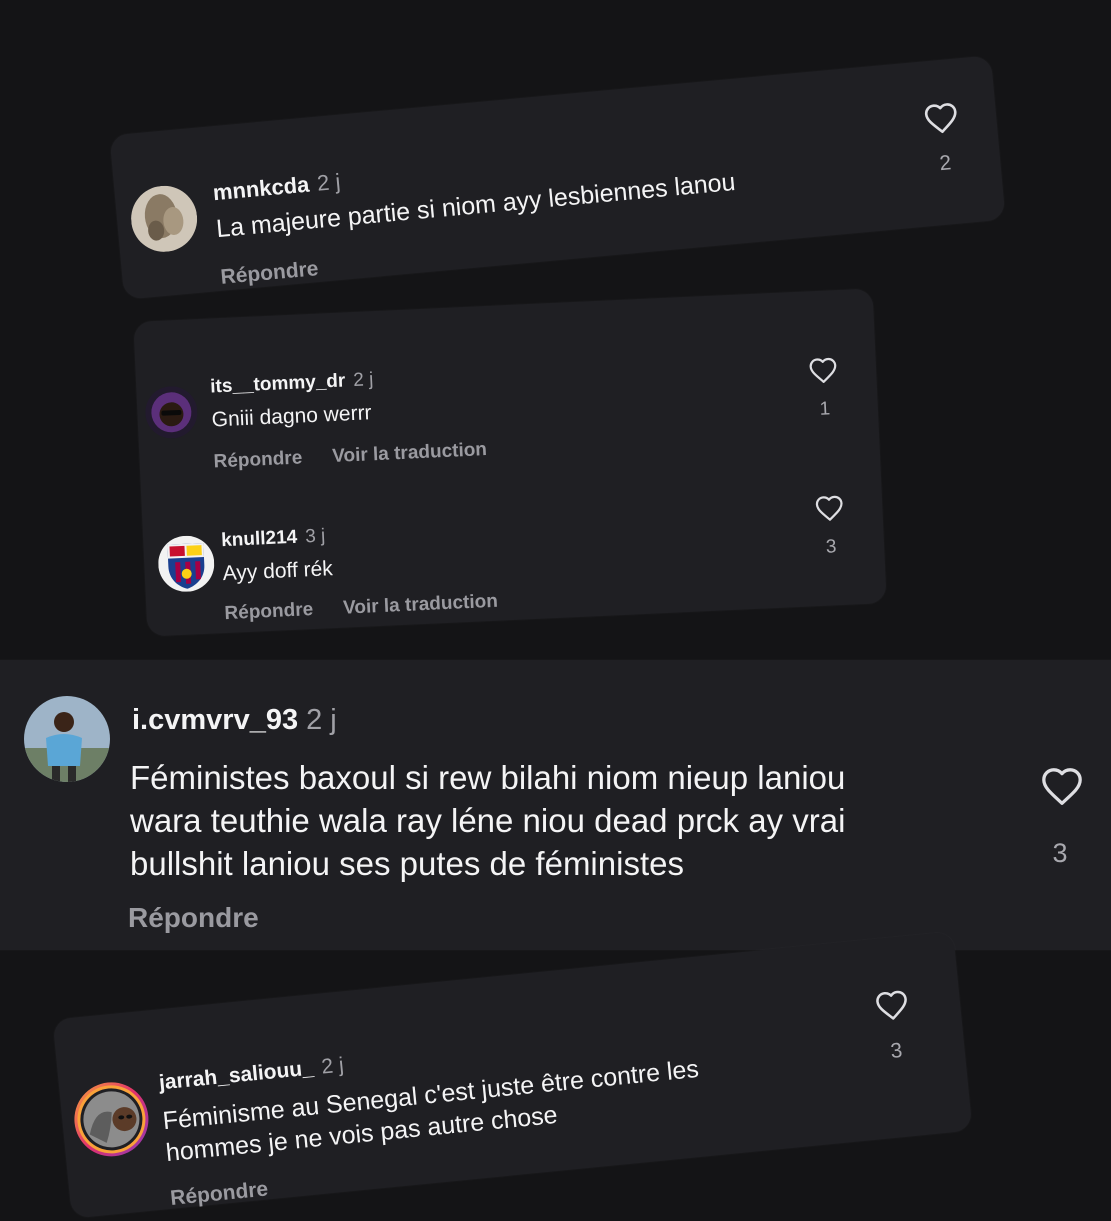 This screenshot has height=1221, width=1111. I want to click on like-count: 2, so click(945, 163).